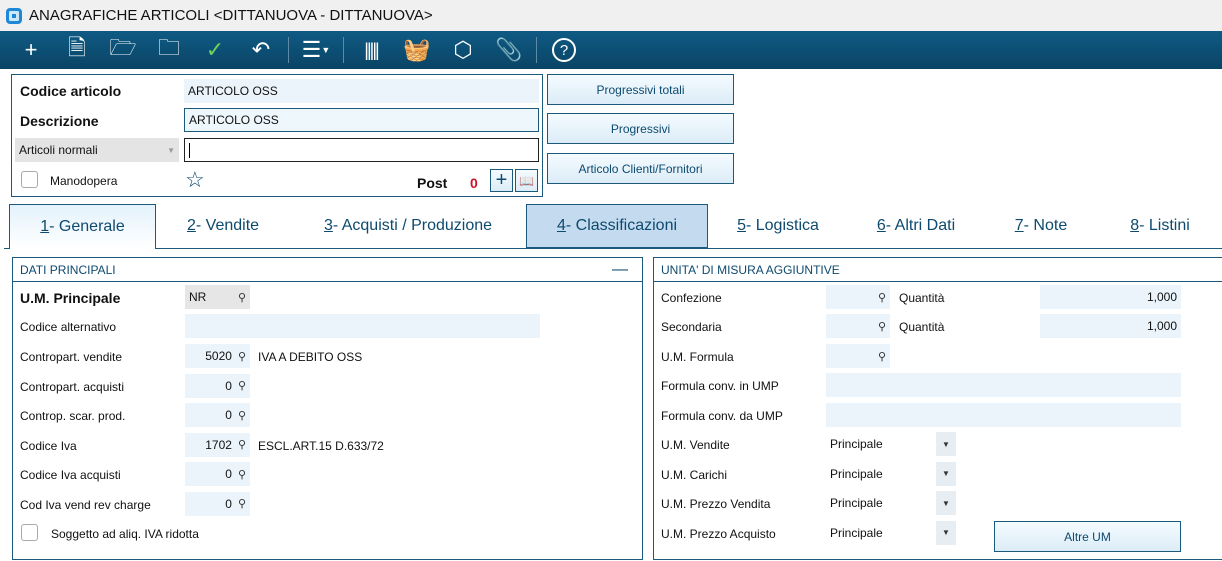  Describe the element at coordinates (310, 357) in the screenshot. I see `row-description: IVA A DEBITO OSS` at that location.